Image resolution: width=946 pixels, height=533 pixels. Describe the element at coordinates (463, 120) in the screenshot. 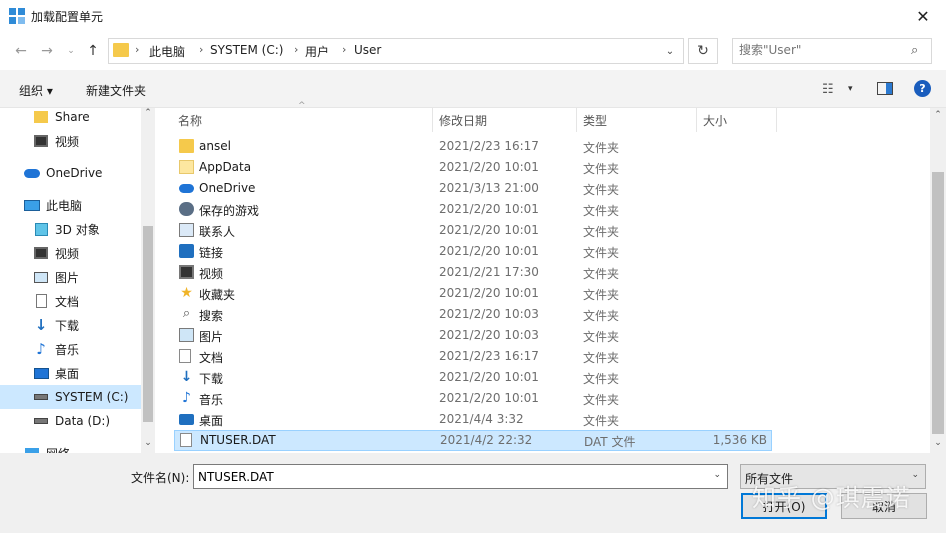

I see `column-header-date: 修改日期` at that location.